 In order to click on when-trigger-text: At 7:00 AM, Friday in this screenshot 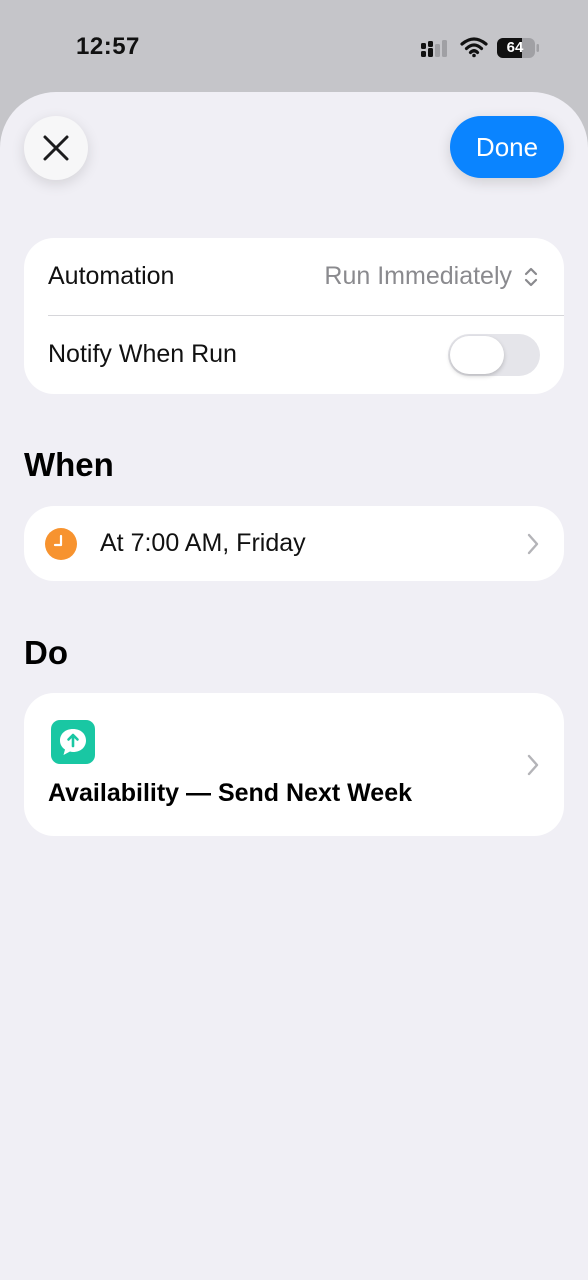, I will do `click(203, 543)`.